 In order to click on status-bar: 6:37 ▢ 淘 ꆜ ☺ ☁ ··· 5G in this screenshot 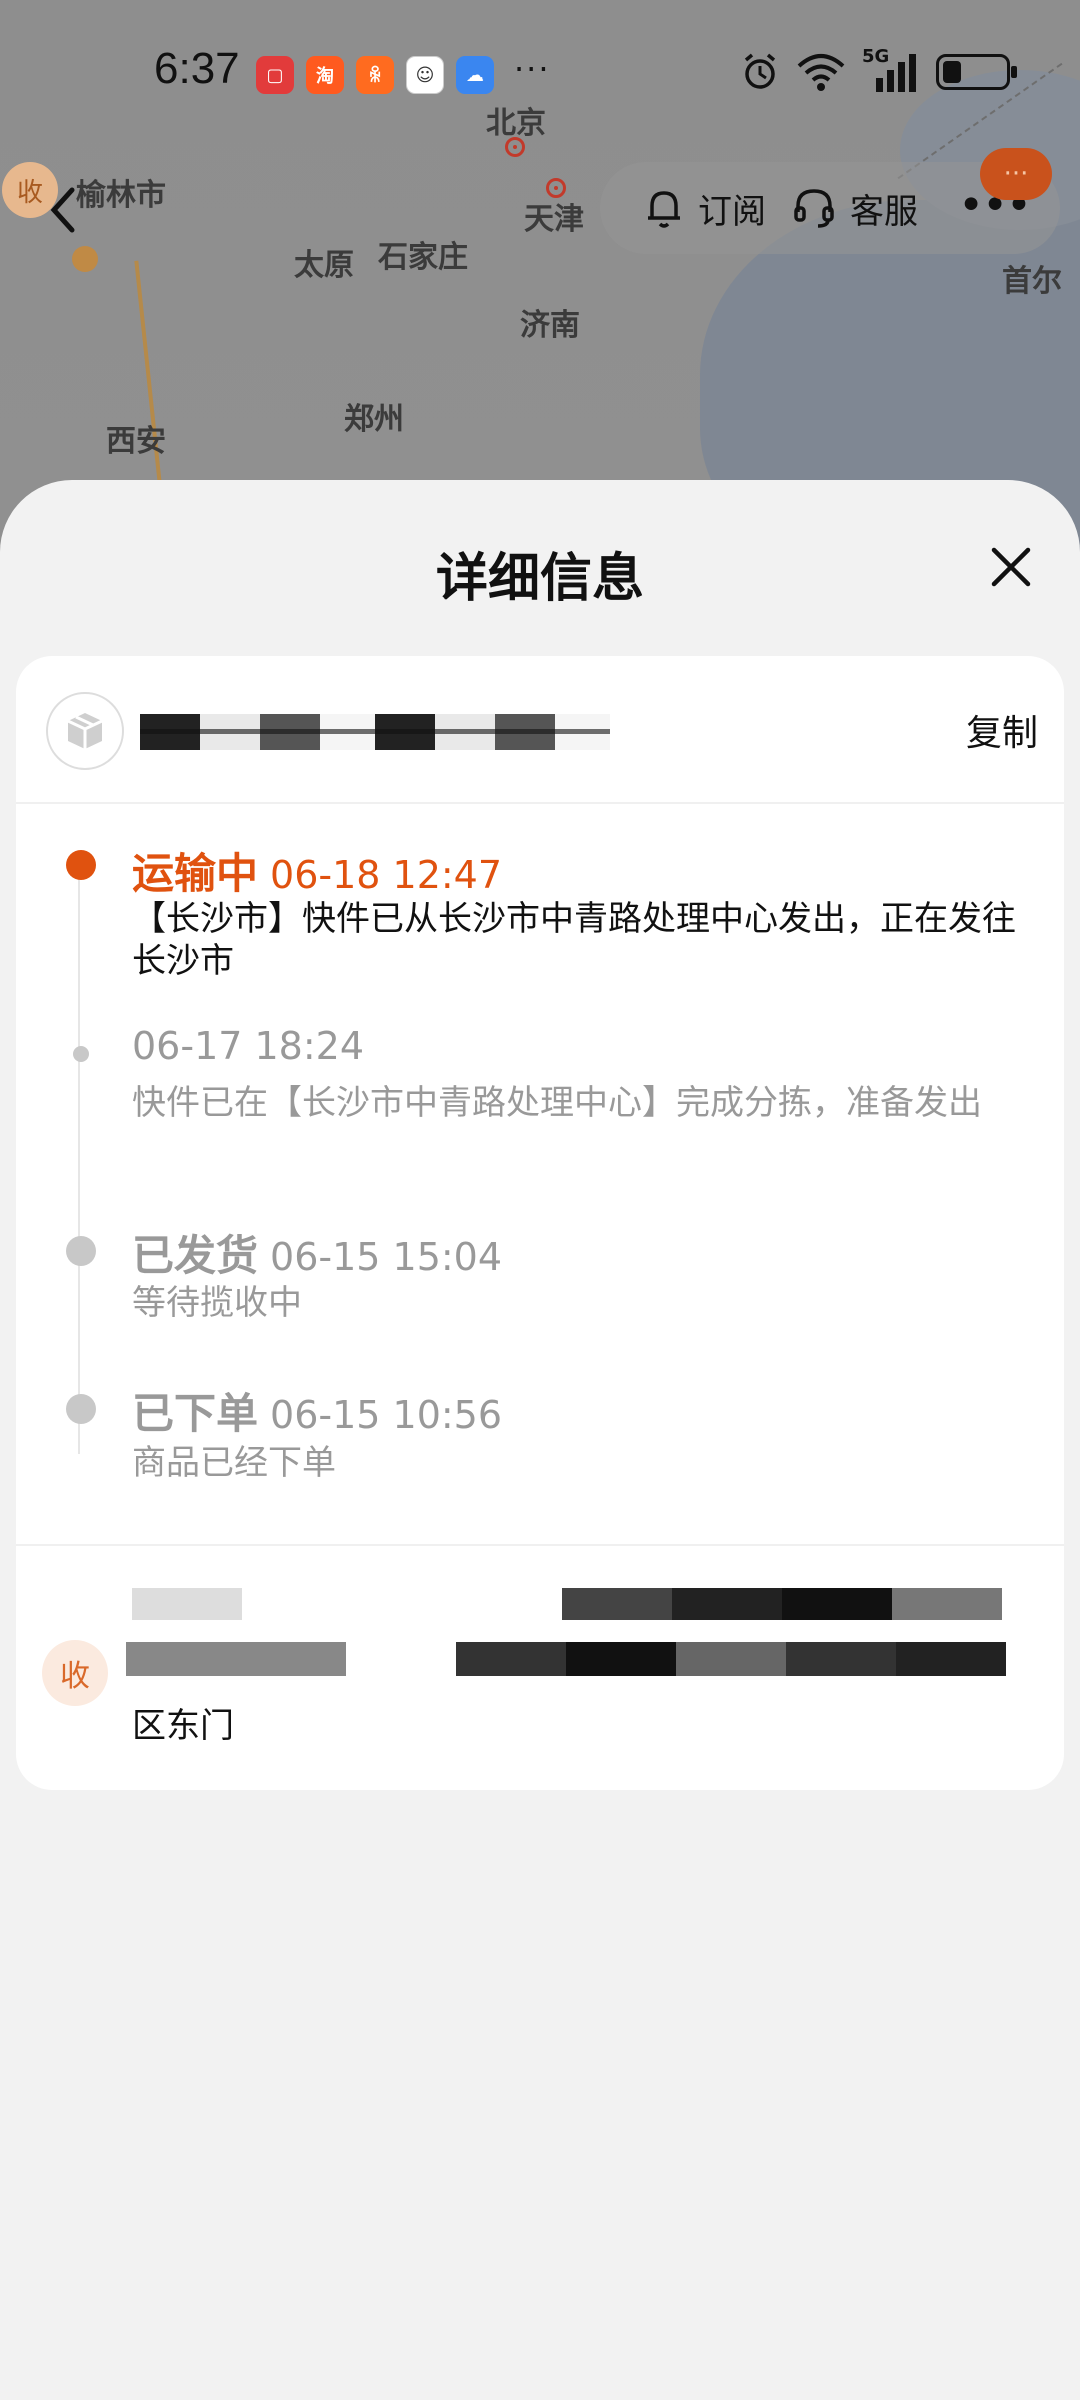, I will do `click(540, 70)`.